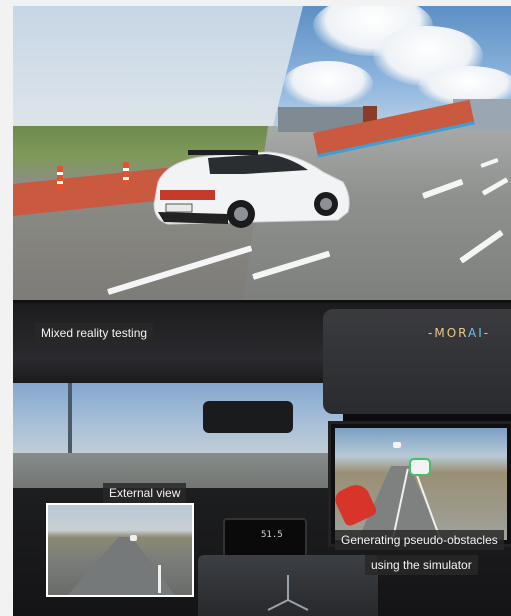 The image size is (511, 616). Describe the element at coordinates (272, 535) in the screenshot. I see `dash-readout: 51.5` at that location.